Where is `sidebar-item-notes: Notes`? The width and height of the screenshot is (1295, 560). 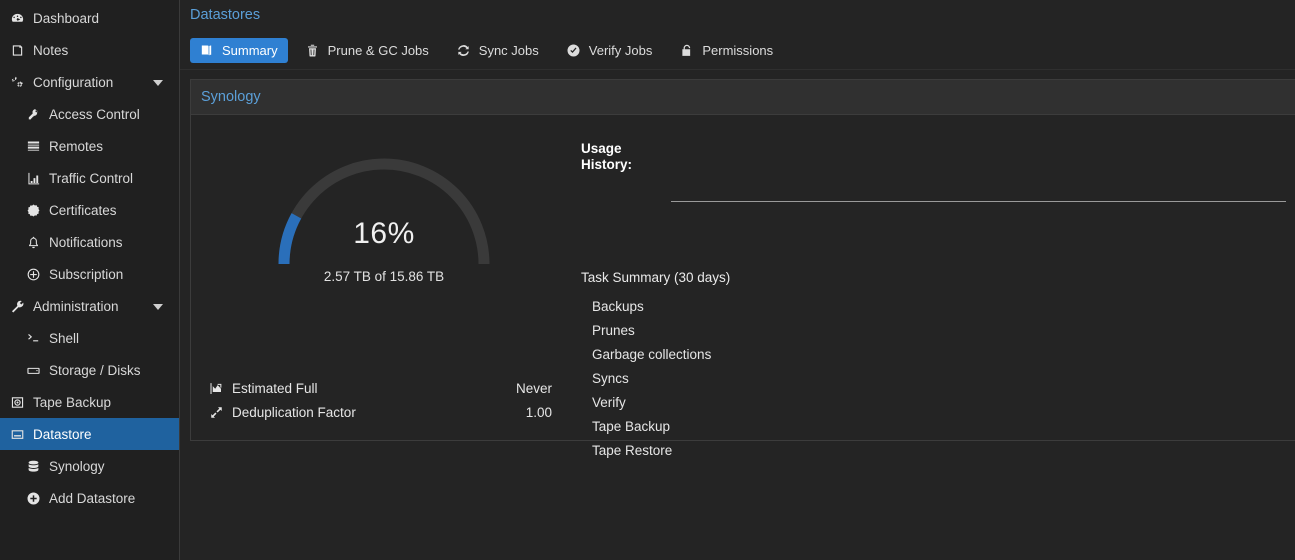
sidebar-item-notes: Notes is located at coordinates (89, 50).